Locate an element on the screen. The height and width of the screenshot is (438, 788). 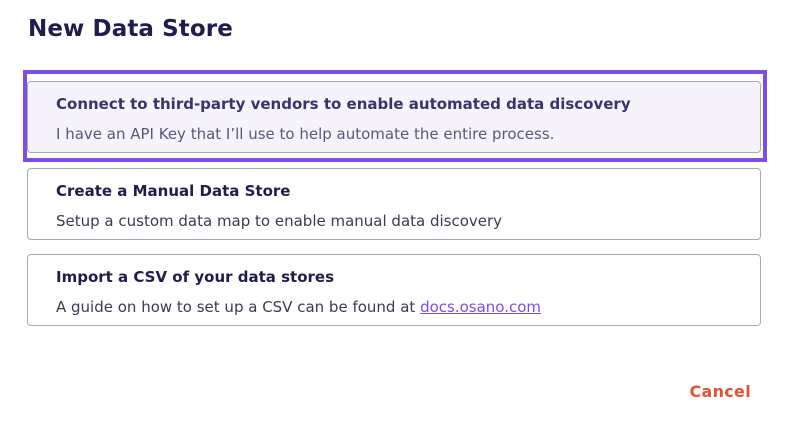
option-title: Import a CSV of your data stores is located at coordinates (195, 277).